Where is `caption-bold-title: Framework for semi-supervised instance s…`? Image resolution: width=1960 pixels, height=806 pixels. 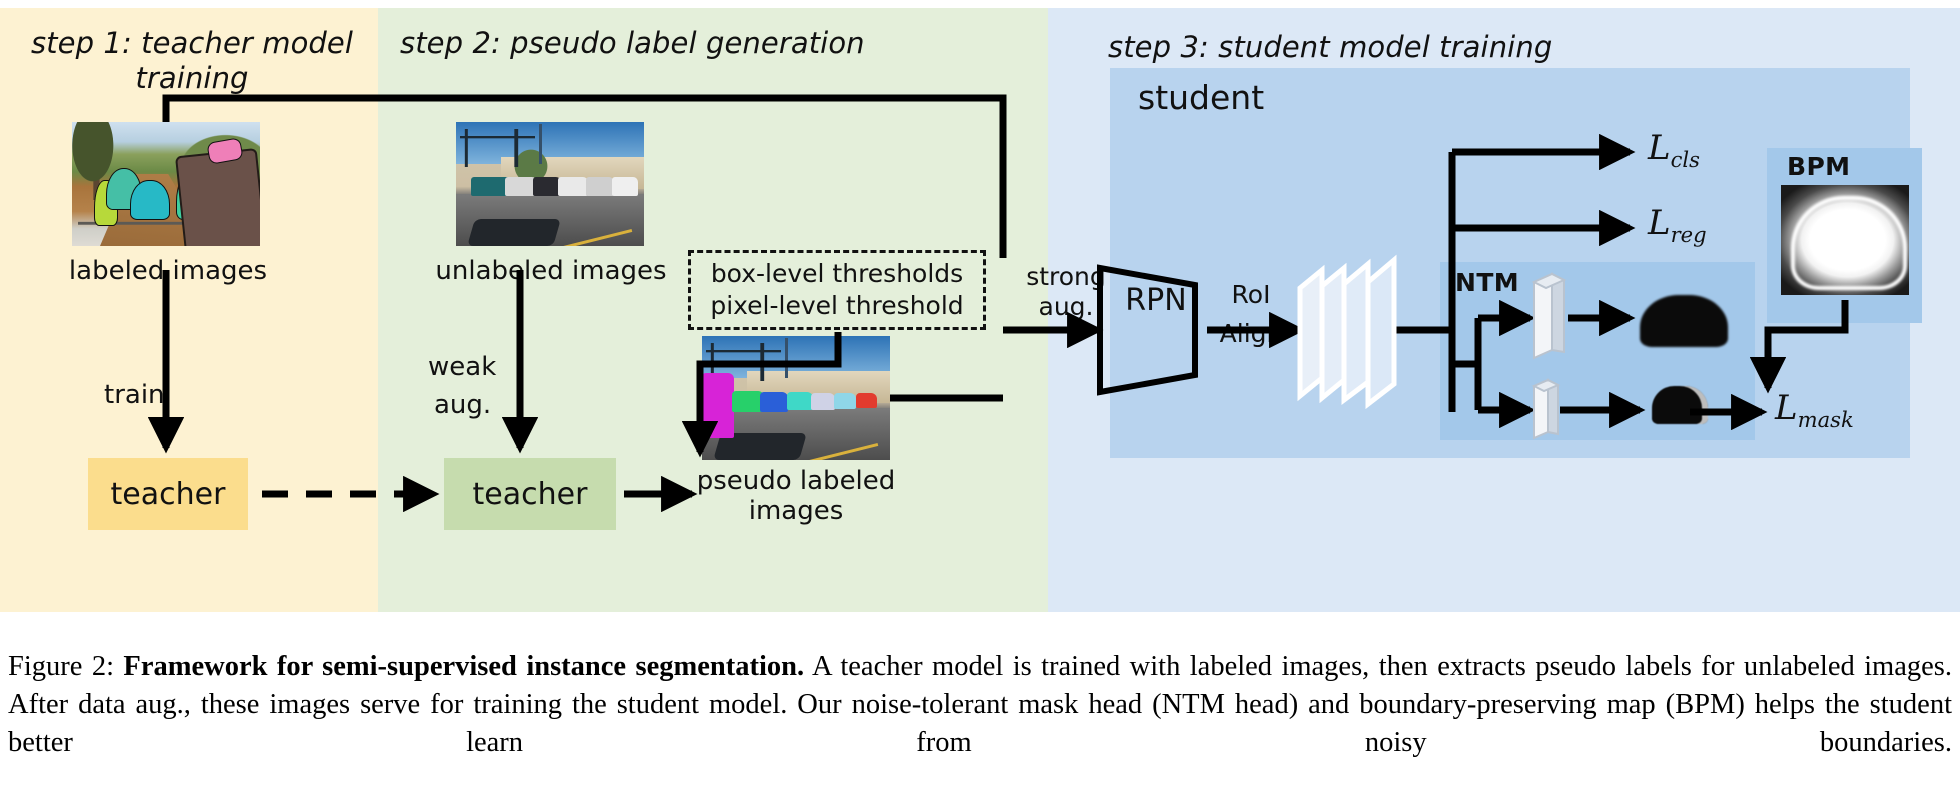 caption-bold-title: Framework for semi-supervised instance s… is located at coordinates (464, 666).